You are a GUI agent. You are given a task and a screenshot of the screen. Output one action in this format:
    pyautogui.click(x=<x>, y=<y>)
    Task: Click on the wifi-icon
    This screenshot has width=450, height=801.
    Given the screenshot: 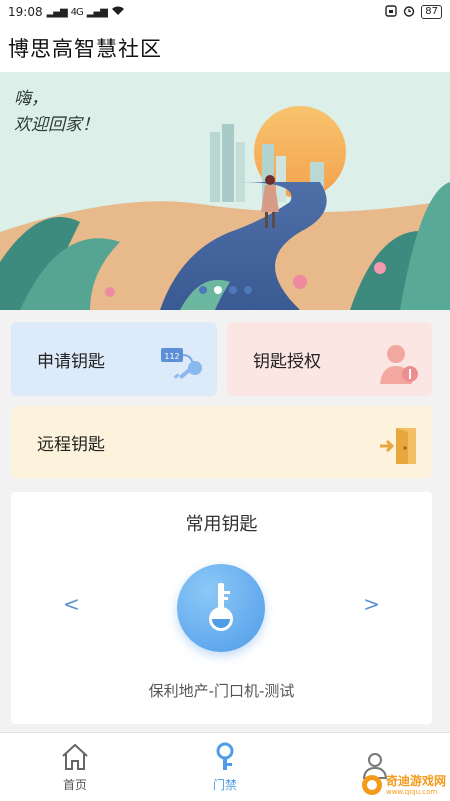 What is the action you would take?
    pyautogui.click(x=118, y=12)
    